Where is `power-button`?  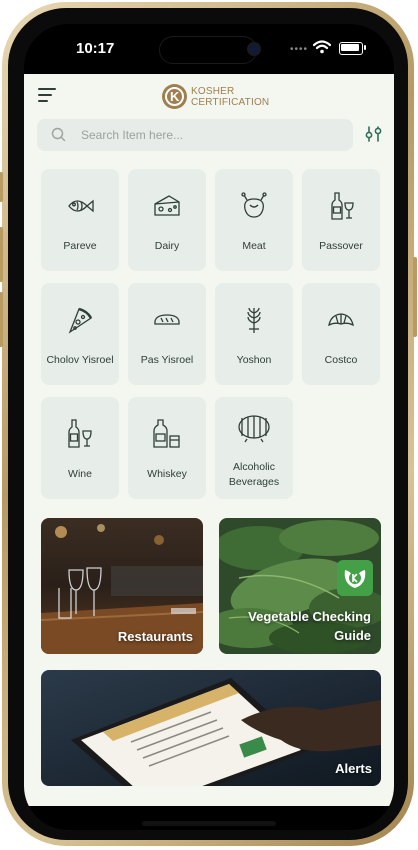 power-button is located at coordinates (415, 297).